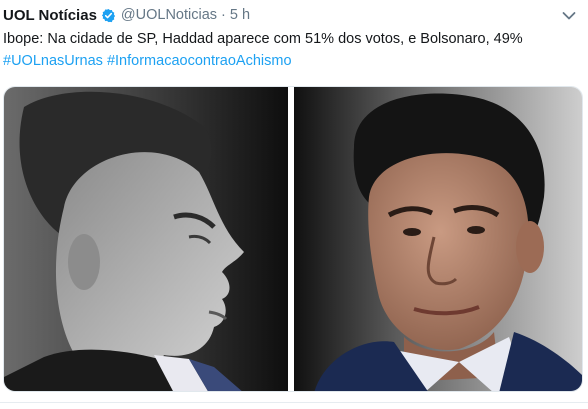 This screenshot has width=588, height=409. Describe the element at coordinates (50, 15) in the screenshot. I see `display-name: UOL Notícias` at that location.